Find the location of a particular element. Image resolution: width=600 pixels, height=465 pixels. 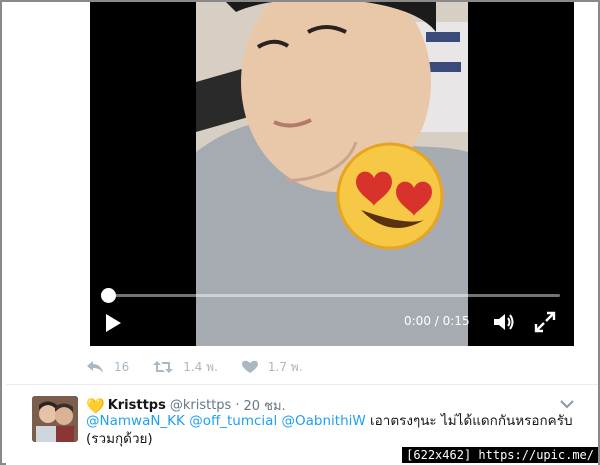

progress-knob is located at coordinates (108, 295).